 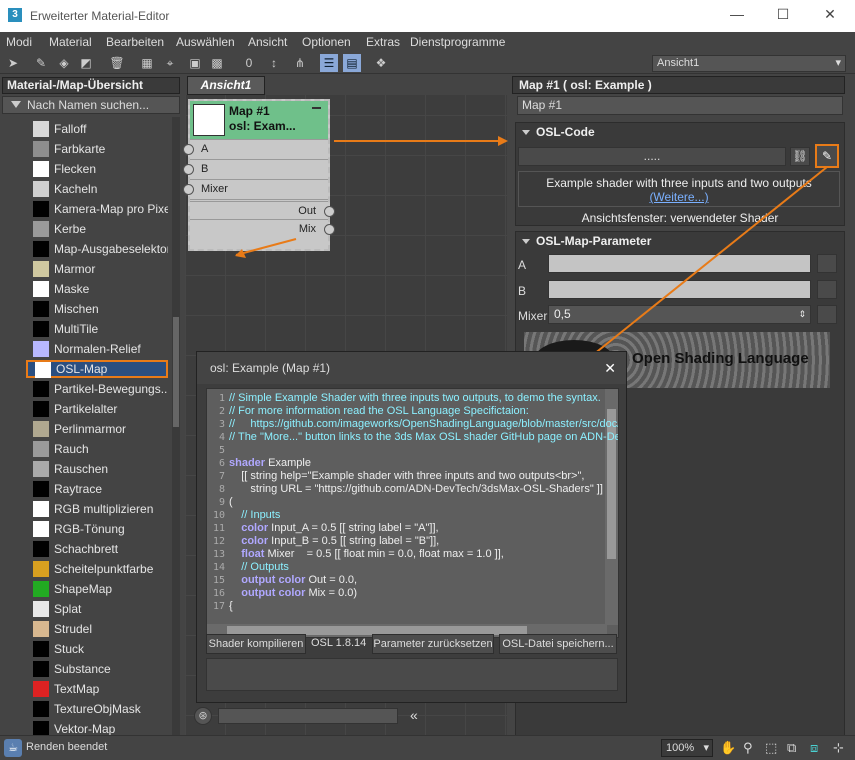 I want to click on render-teapot-icon: ☕, so click(x=13, y=748).